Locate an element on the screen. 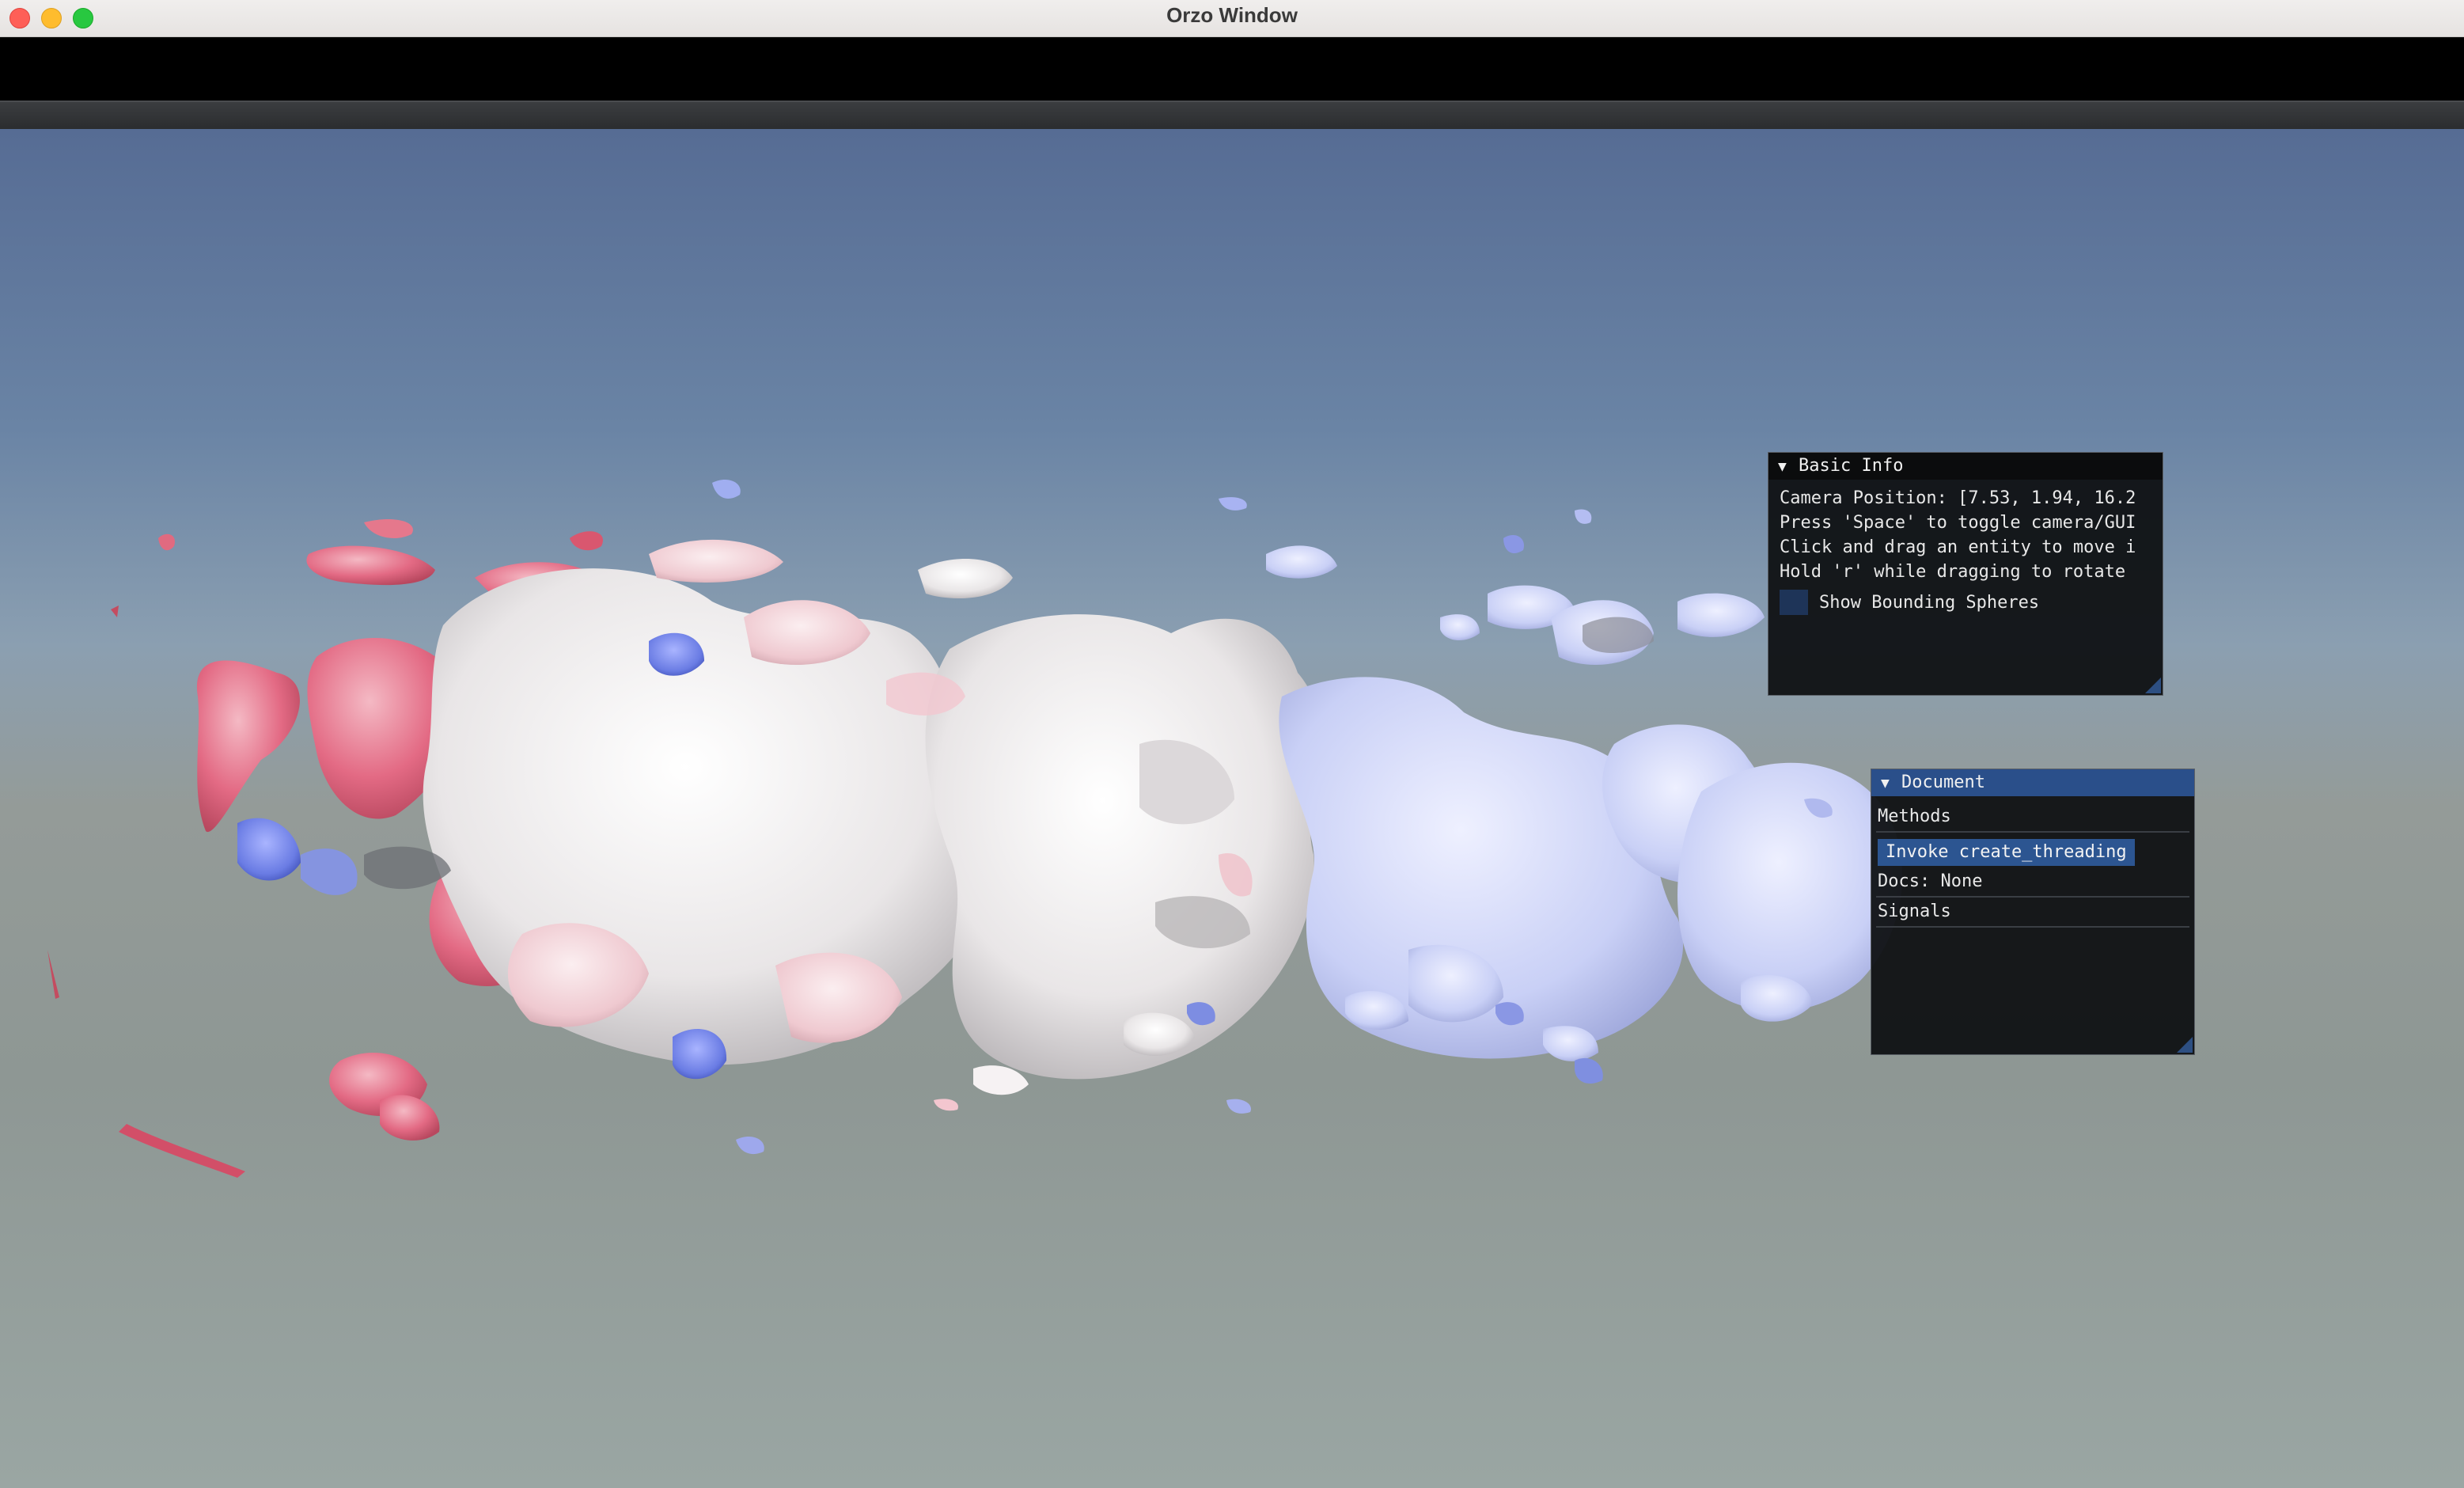  title-bar: Orzo Window is located at coordinates (1232, 18).